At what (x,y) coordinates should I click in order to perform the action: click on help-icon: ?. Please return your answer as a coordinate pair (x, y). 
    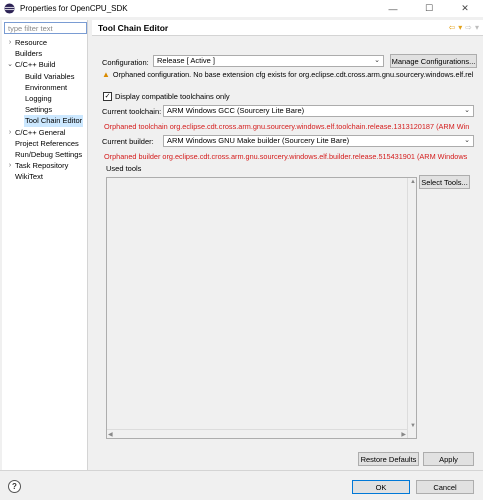
    Looking at the image, I should click on (14, 486).